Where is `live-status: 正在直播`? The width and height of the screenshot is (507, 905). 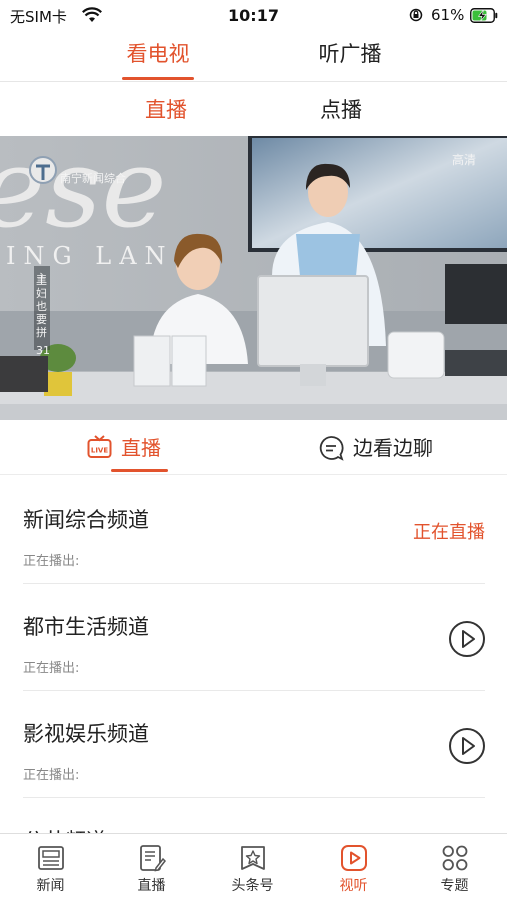 live-status: 正在直播 is located at coordinates (449, 532).